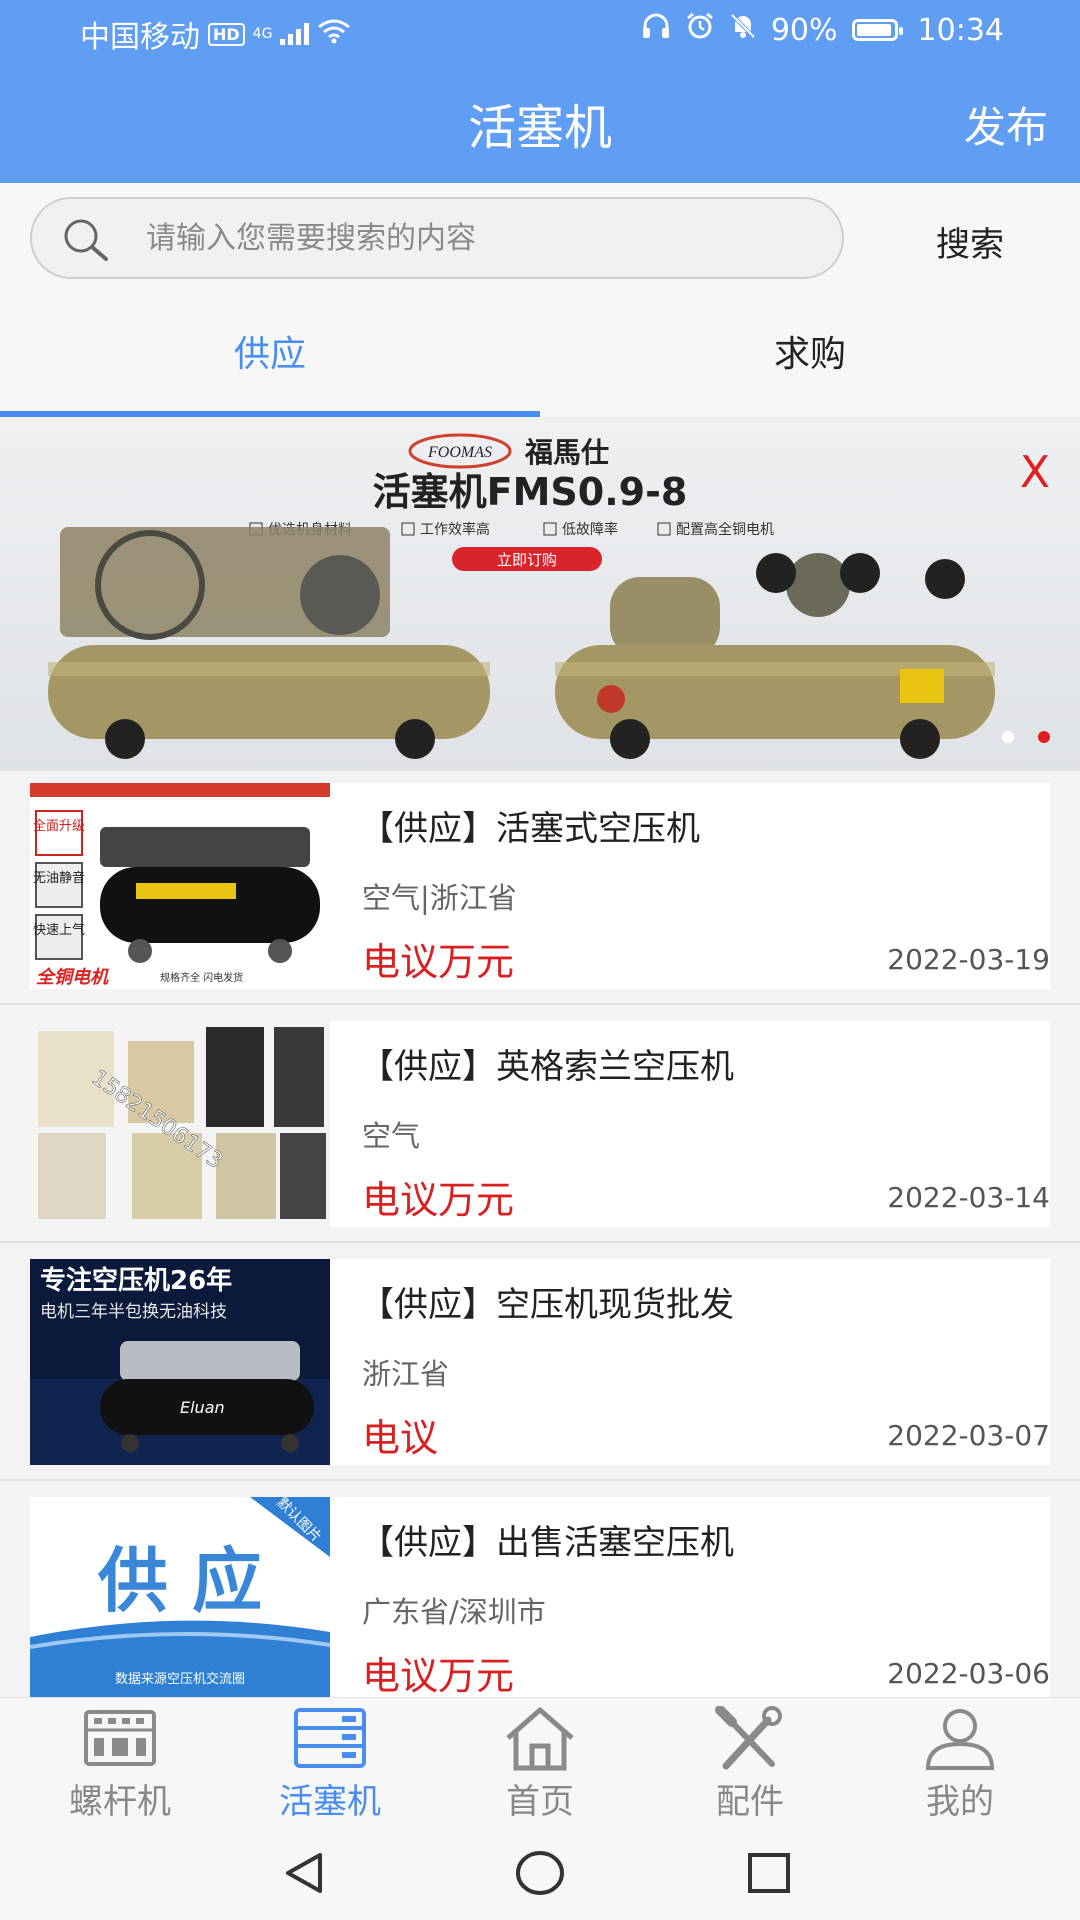 Image resolution: width=1080 pixels, height=1920 pixels. I want to click on listing-title: 【供应】空压机现货批发, so click(547, 1305).